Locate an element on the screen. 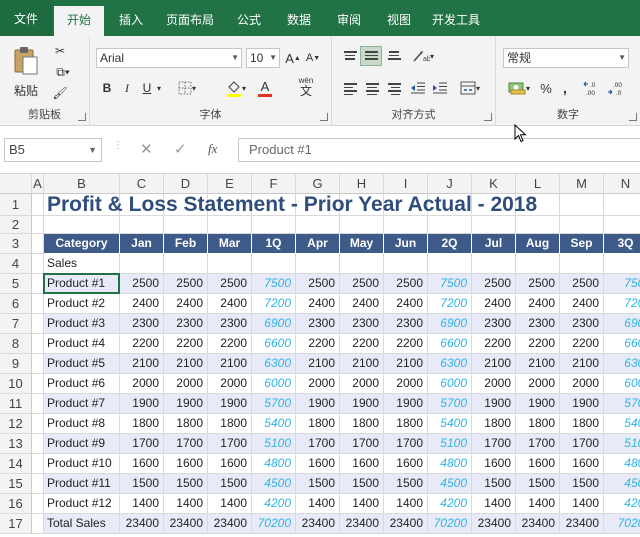  column-header: B is located at coordinates (82, 184).